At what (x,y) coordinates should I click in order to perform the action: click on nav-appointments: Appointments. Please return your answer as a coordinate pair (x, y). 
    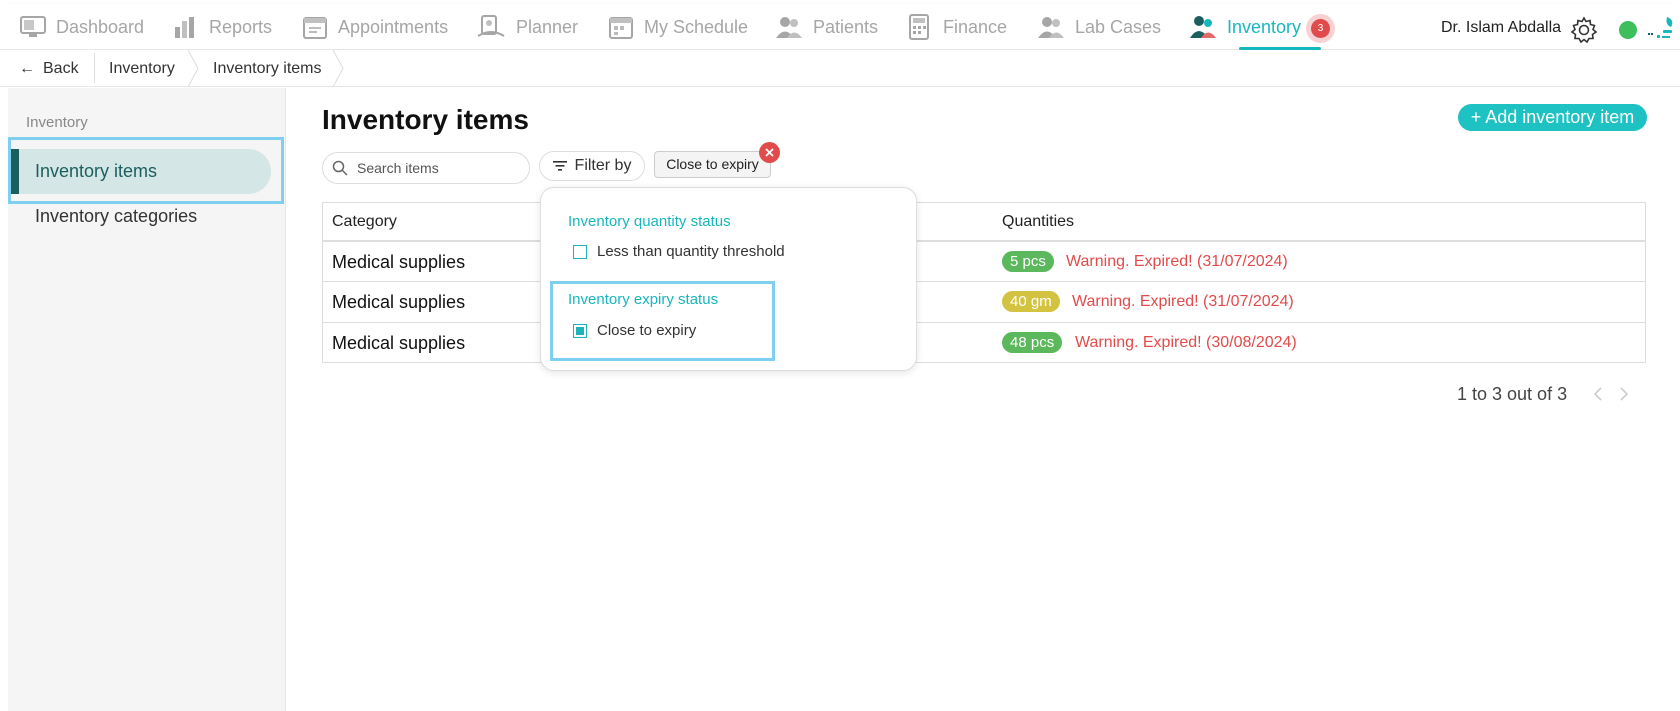
    Looking at the image, I should click on (375, 27).